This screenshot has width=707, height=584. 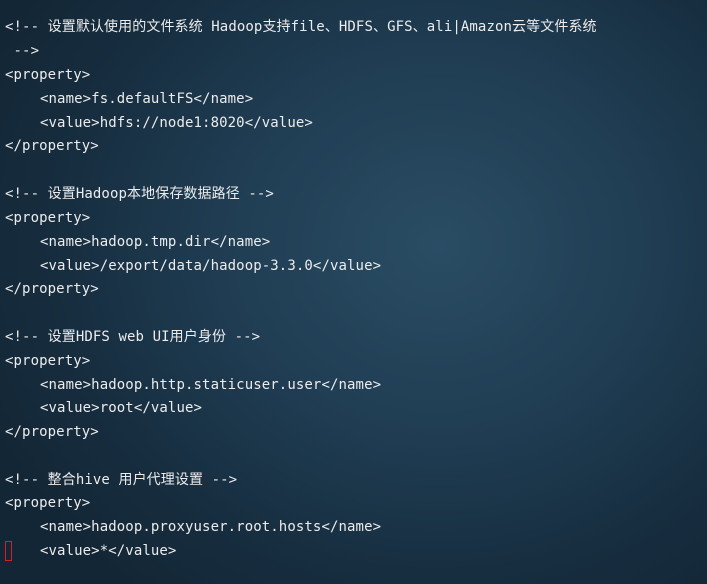 What do you see at coordinates (121, 408) in the screenshot?
I see `value-line: <value>root</value>` at bounding box center [121, 408].